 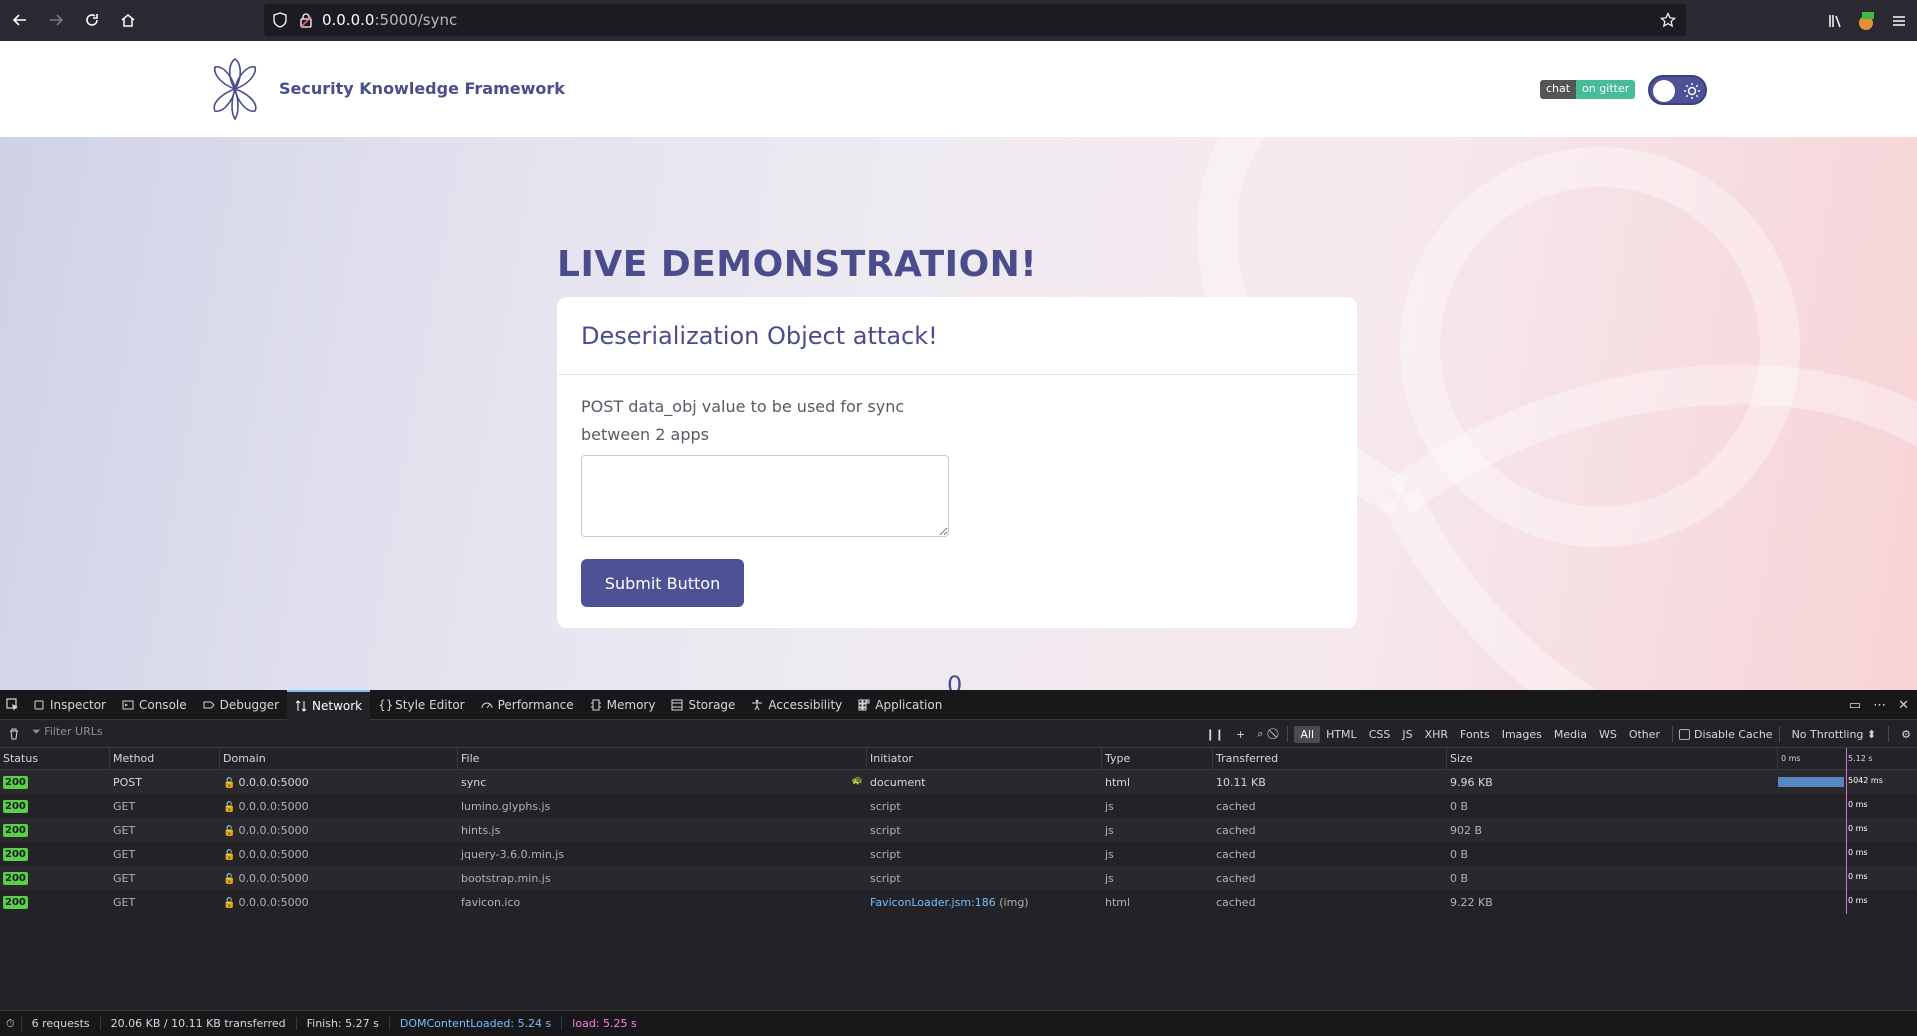 What do you see at coordinates (662, 583) in the screenshot?
I see `submit-button: Submit Button` at bounding box center [662, 583].